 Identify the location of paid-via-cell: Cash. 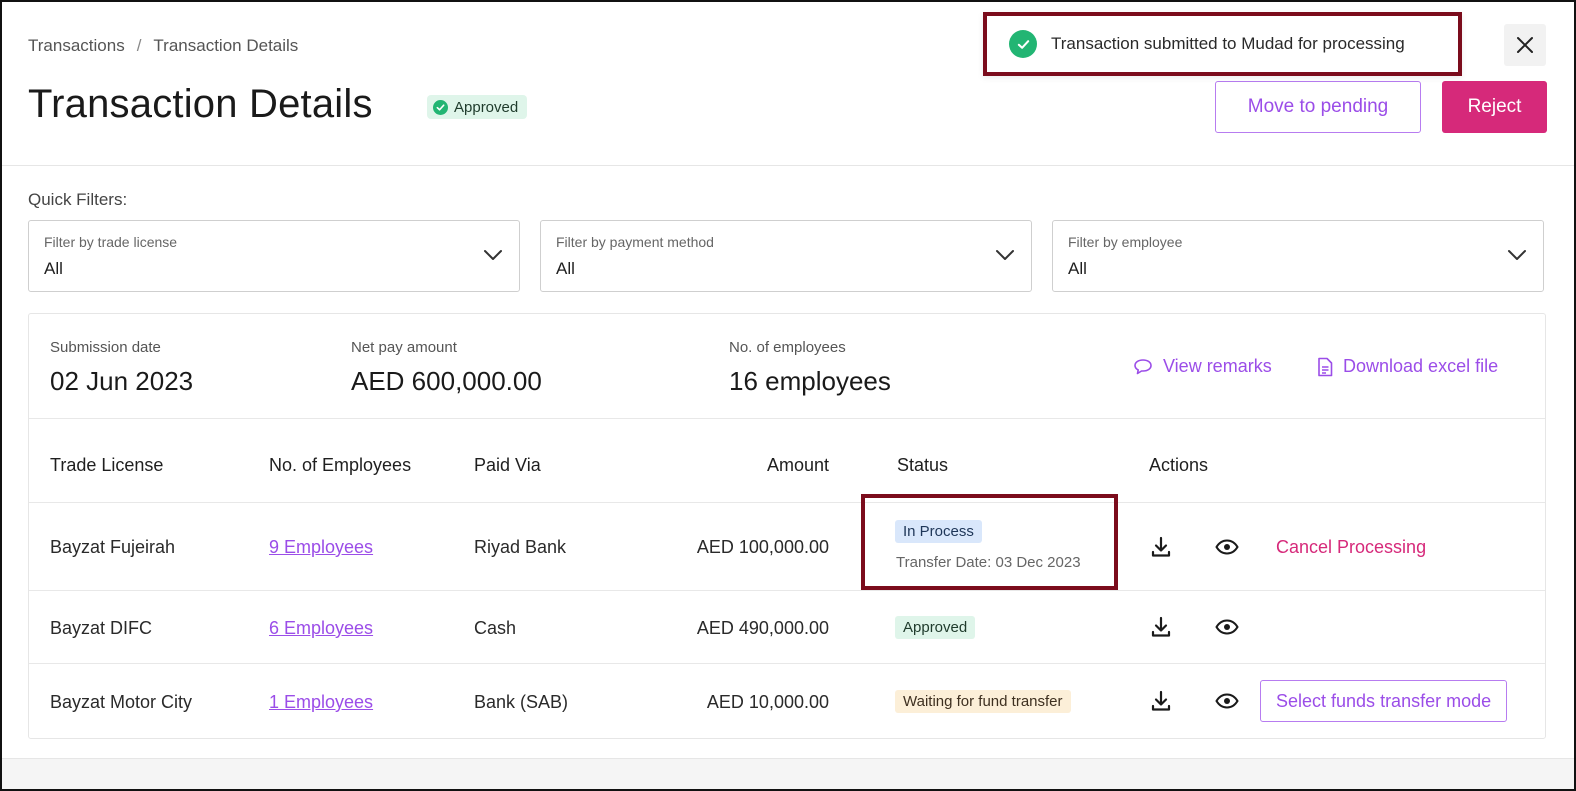
(495, 628).